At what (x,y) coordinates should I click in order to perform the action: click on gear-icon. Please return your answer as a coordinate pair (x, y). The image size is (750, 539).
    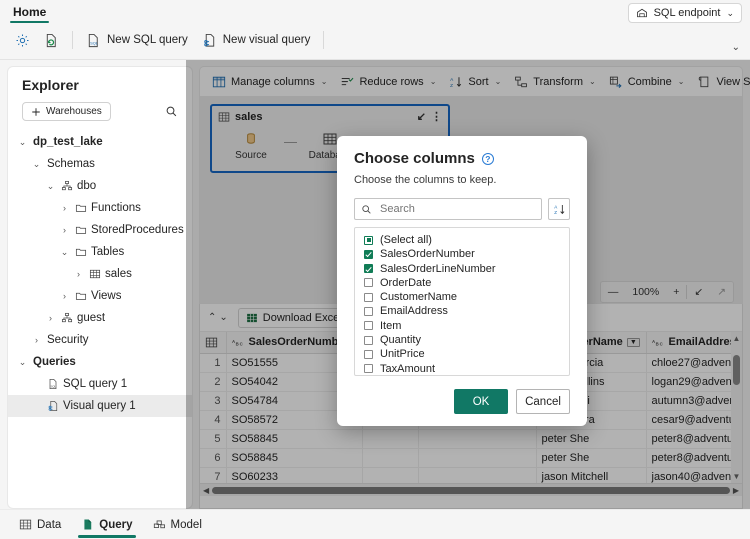
    Looking at the image, I should click on (22, 40).